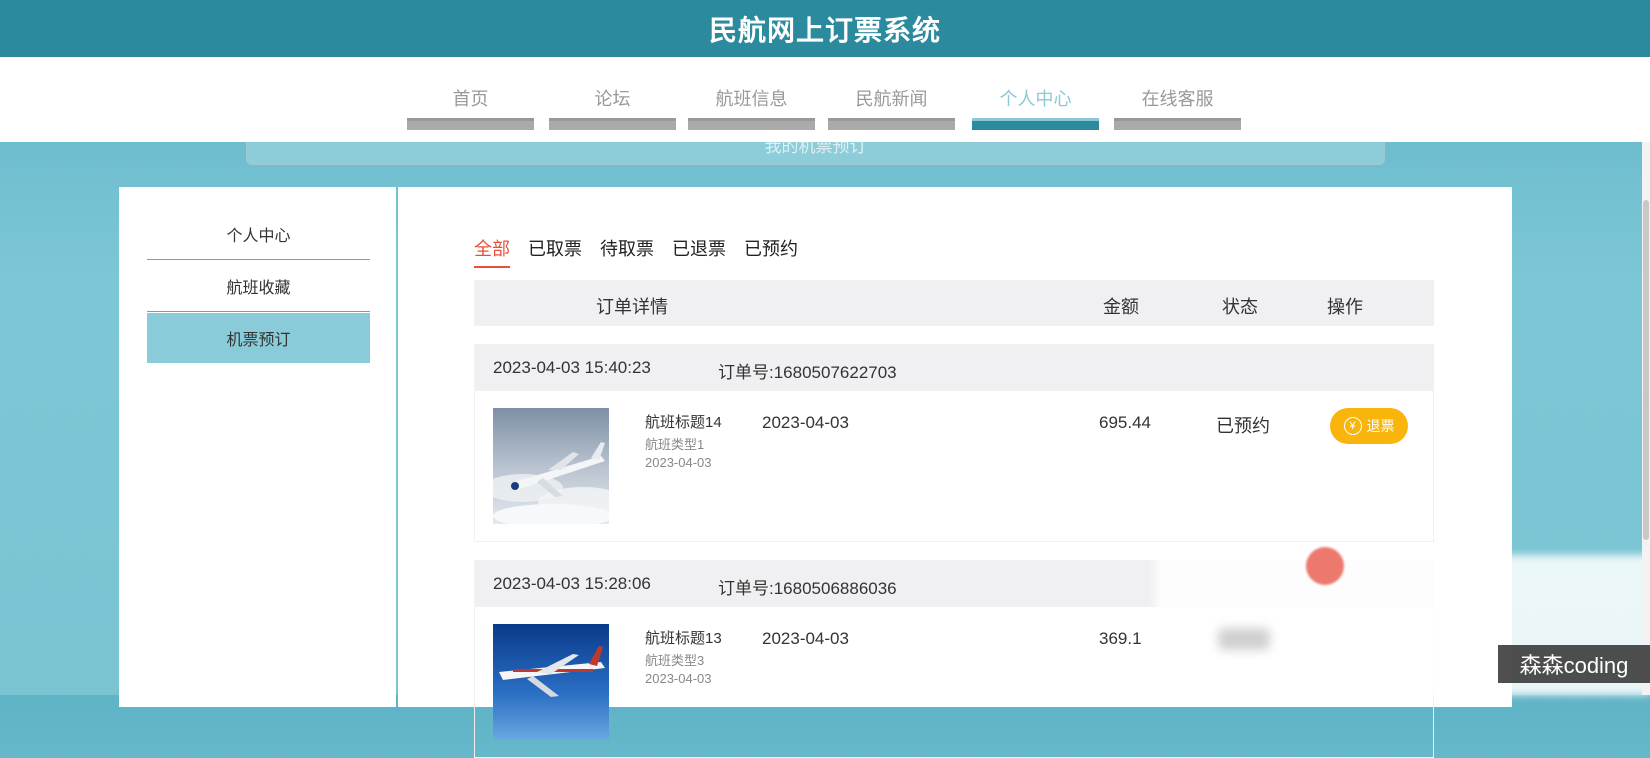 The height and width of the screenshot is (758, 1650). What do you see at coordinates (572, 367) in the screenshot?
I see `order-time: 2023-04-03 15:40:23` at bounding box center [572, 367].